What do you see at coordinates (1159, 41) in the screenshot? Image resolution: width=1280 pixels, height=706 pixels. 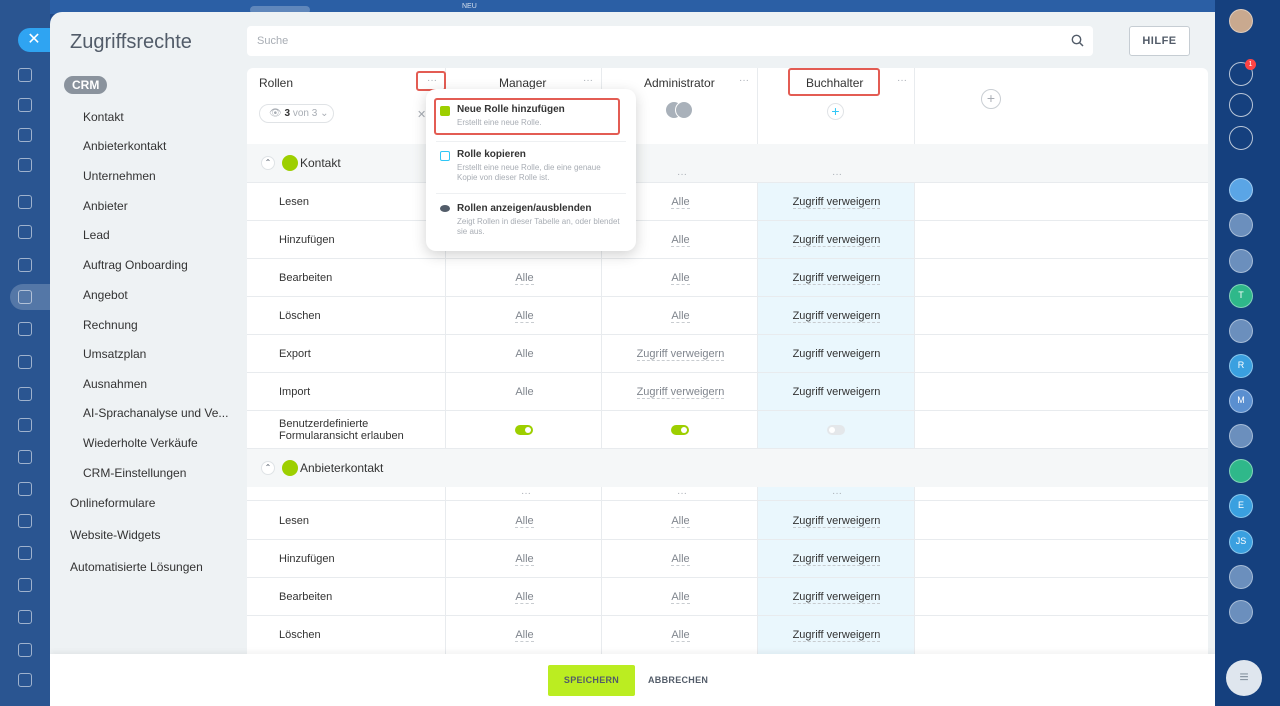 I see `help-button: HILFE` at bounding box center [1159, 41].